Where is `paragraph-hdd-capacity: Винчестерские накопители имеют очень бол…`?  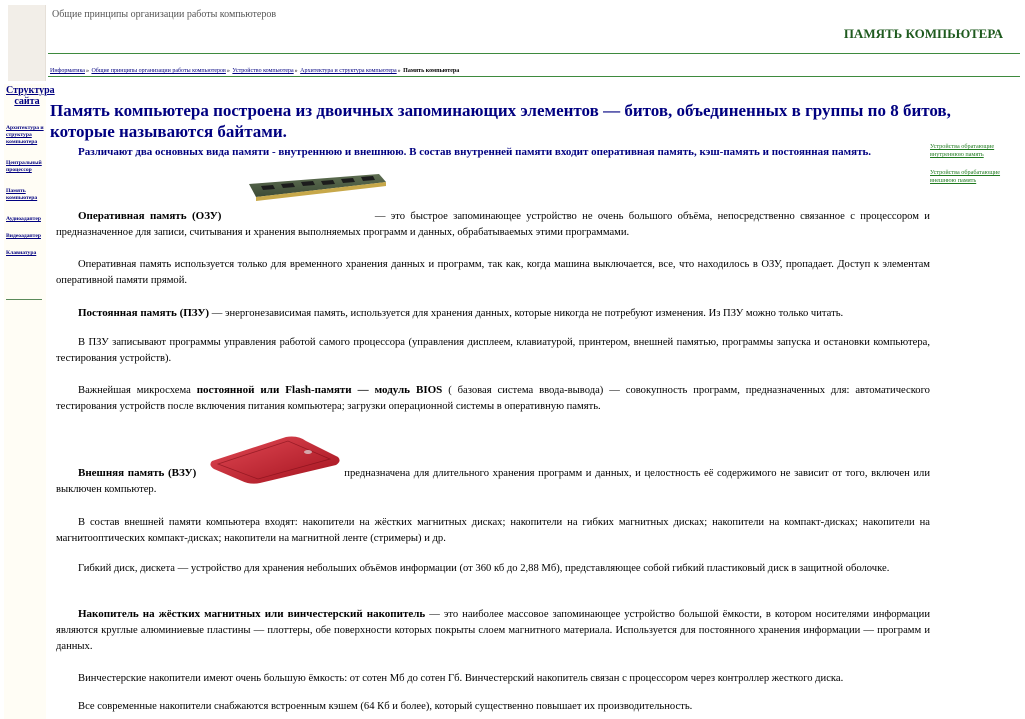 paragraph-hdd-capacity: Винчестерские накопители имеют очень бол… is located at coordinates (461, 678).